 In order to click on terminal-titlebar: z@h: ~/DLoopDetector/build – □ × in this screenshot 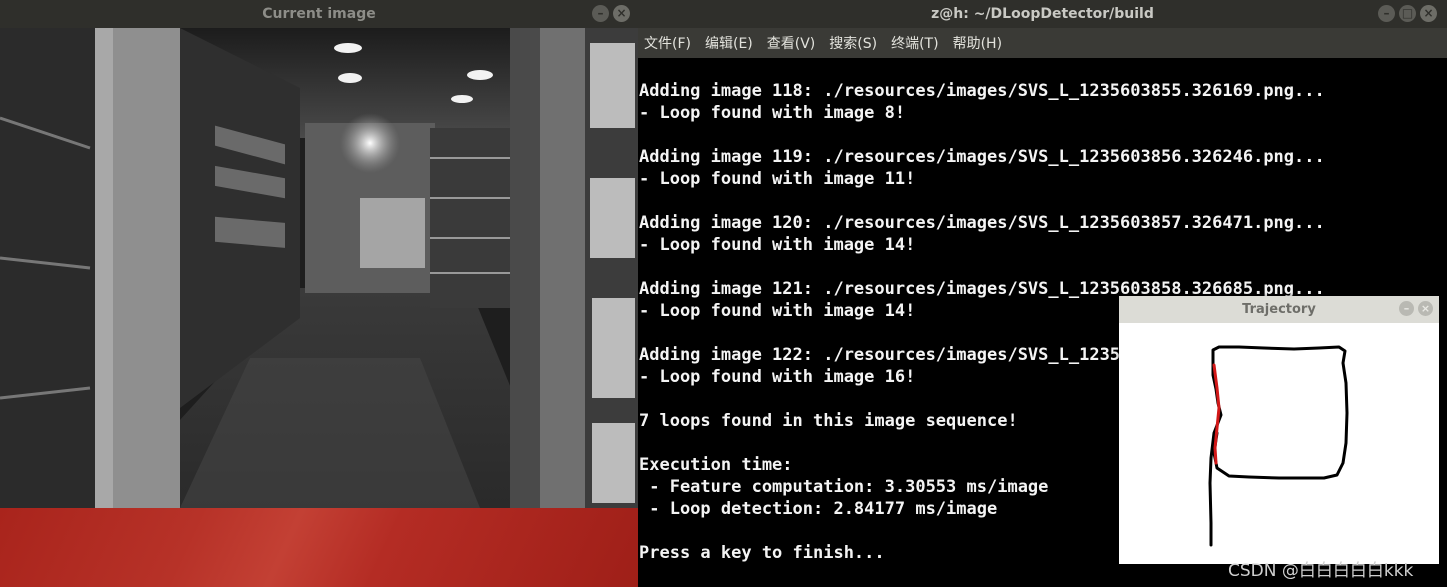, I will do `click(1042, 14)`.